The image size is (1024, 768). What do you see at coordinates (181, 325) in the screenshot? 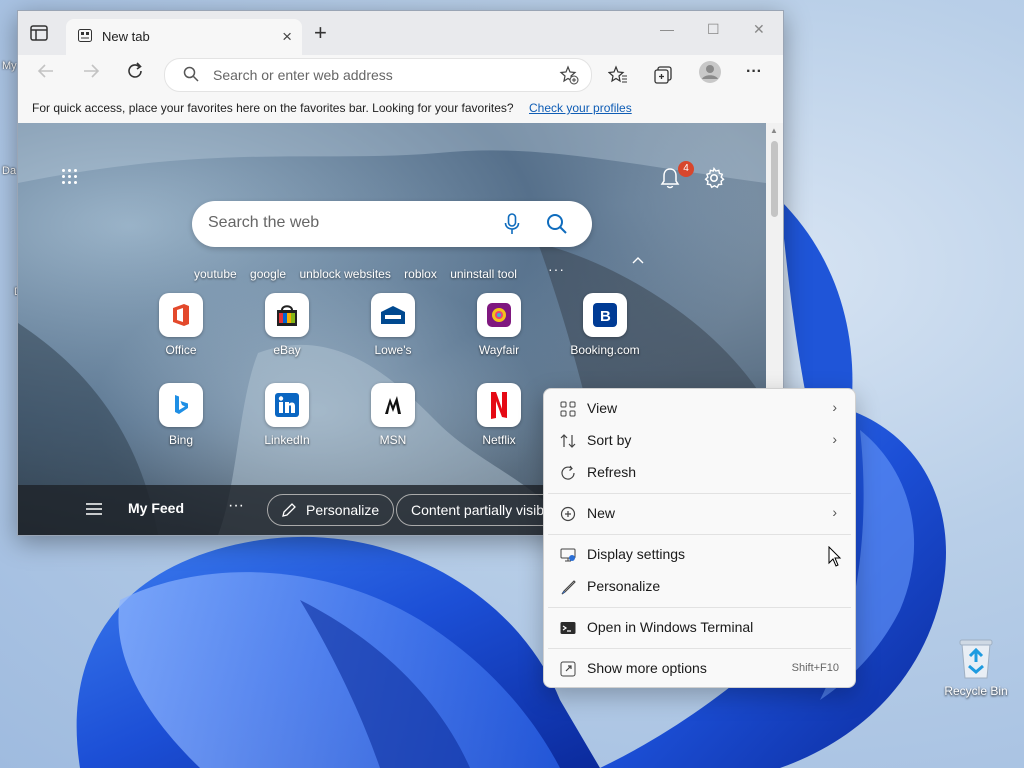
I see `tile-office: Office` at bounding box center [181, 325].